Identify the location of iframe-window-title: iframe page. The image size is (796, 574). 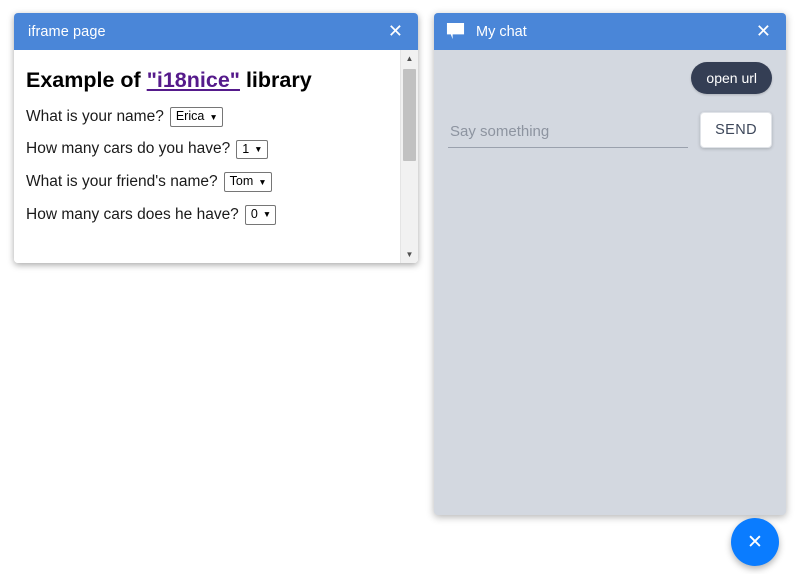
(67, 31).